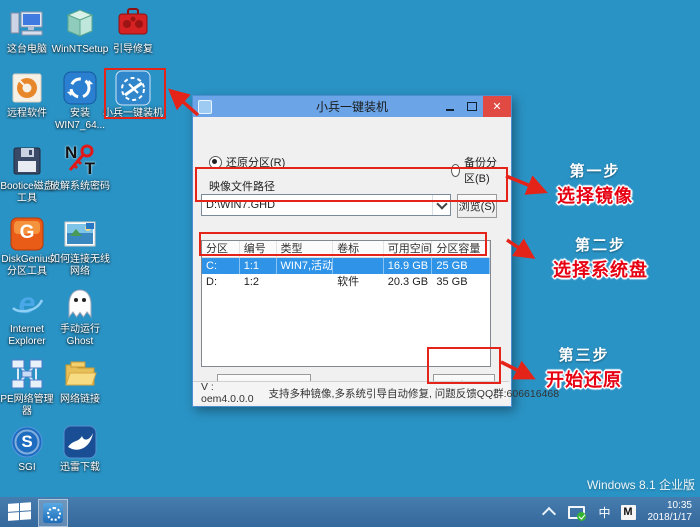  Describe the element at coordinates (600, 258) in the screenshot. I see `annotation-step2: 第二步 选择系统盘` at that location.